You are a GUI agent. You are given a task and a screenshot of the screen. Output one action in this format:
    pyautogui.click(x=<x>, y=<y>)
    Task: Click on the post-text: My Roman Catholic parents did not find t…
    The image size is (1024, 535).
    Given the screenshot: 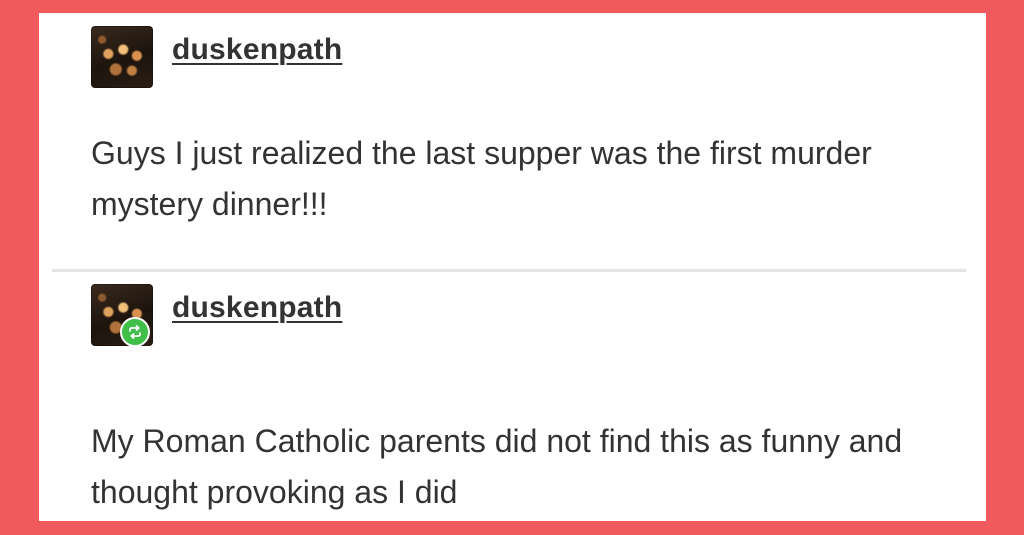 What is the action you would take?
    pyautogui.click(x=497, y=466)
    